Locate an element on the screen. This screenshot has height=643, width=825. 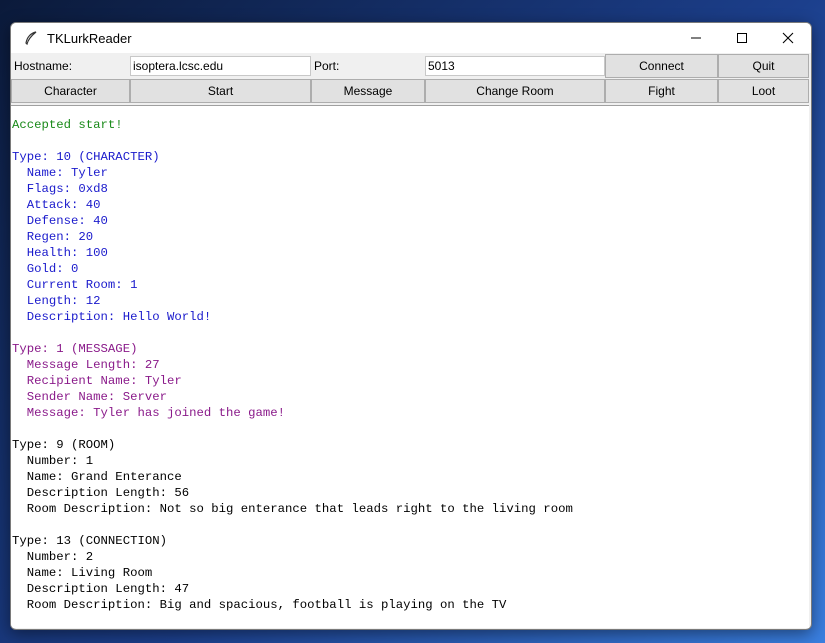
character-line: Defense: 40 is located at coordinates (60, 221).